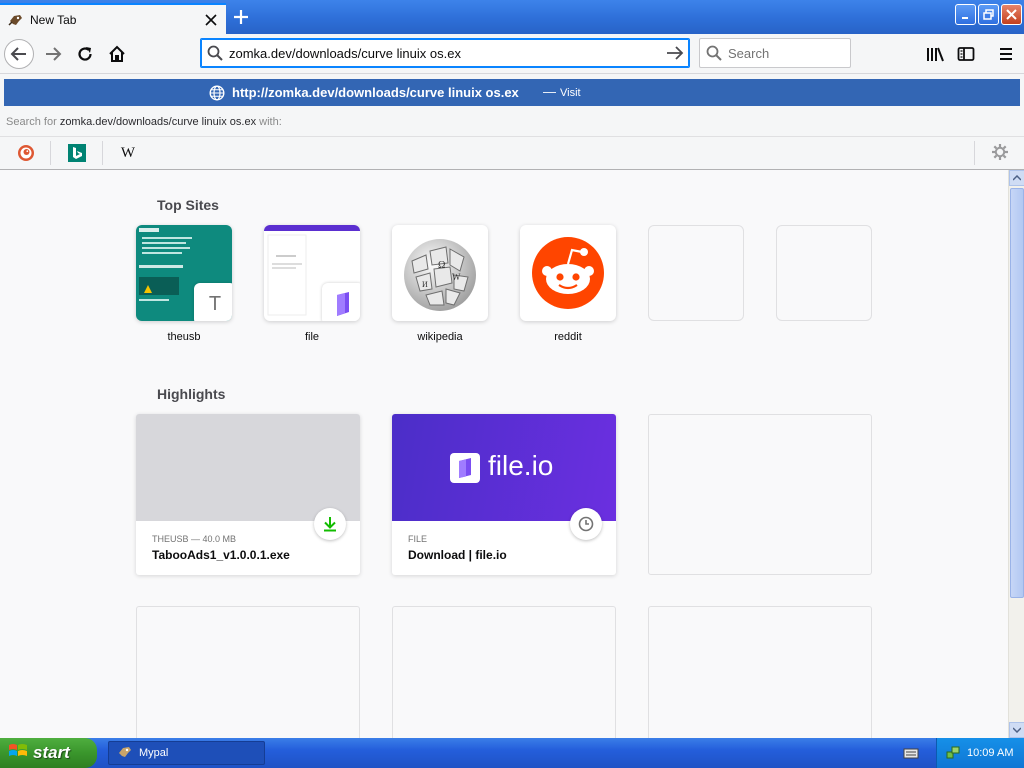  I want to click on home-button, so click(117, 54).